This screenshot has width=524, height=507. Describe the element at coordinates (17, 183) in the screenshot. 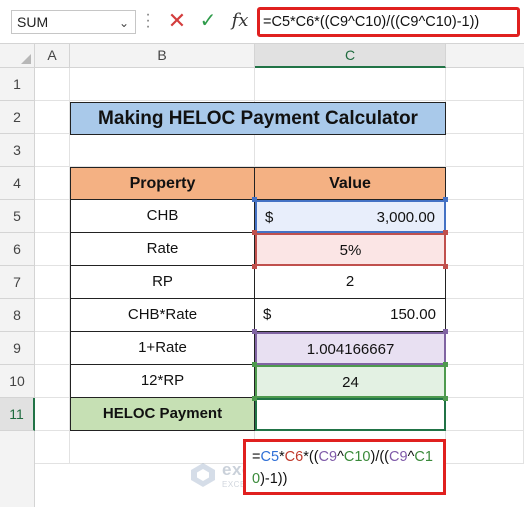

I see `row-header-4: 4` at that location.